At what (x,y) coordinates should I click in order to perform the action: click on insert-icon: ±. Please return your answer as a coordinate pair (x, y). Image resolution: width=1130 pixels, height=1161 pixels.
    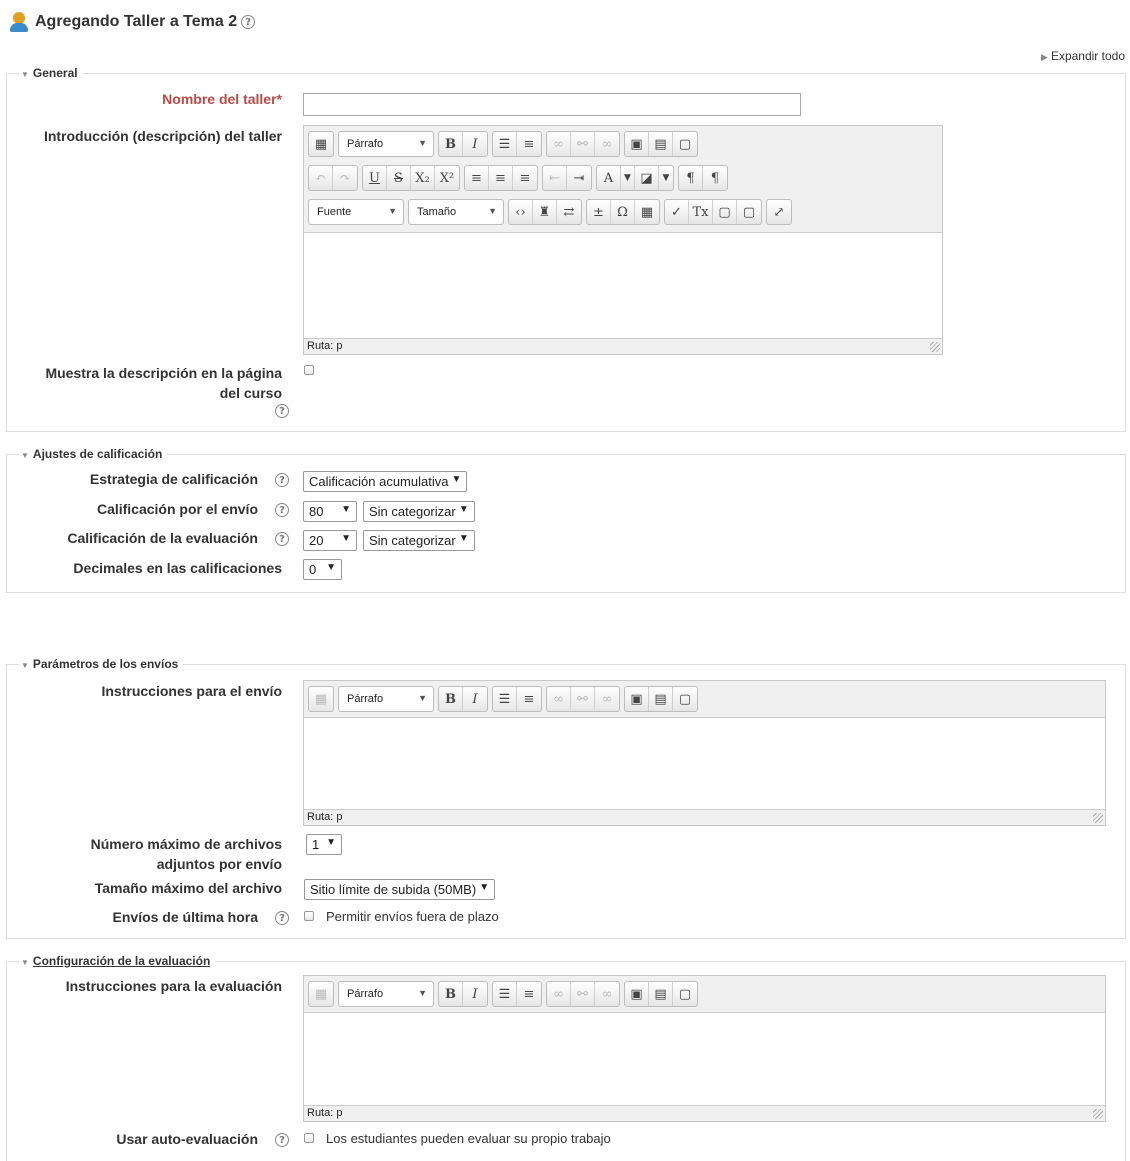
    Looking at the image, I should click on (599, 212).